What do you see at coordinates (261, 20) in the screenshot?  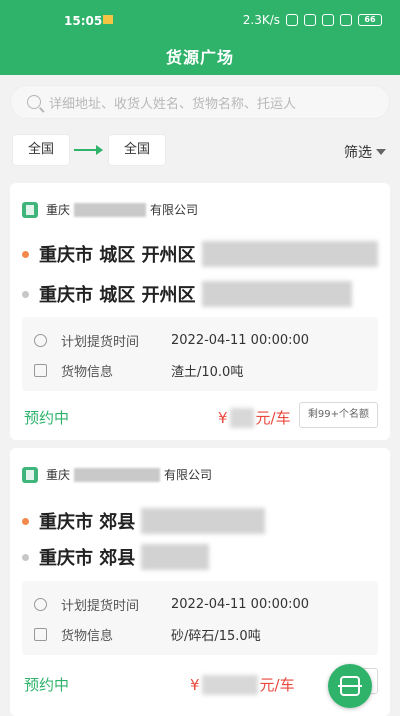 I see `network-speed: 2.3K/s` at bounding box center [261, 20].